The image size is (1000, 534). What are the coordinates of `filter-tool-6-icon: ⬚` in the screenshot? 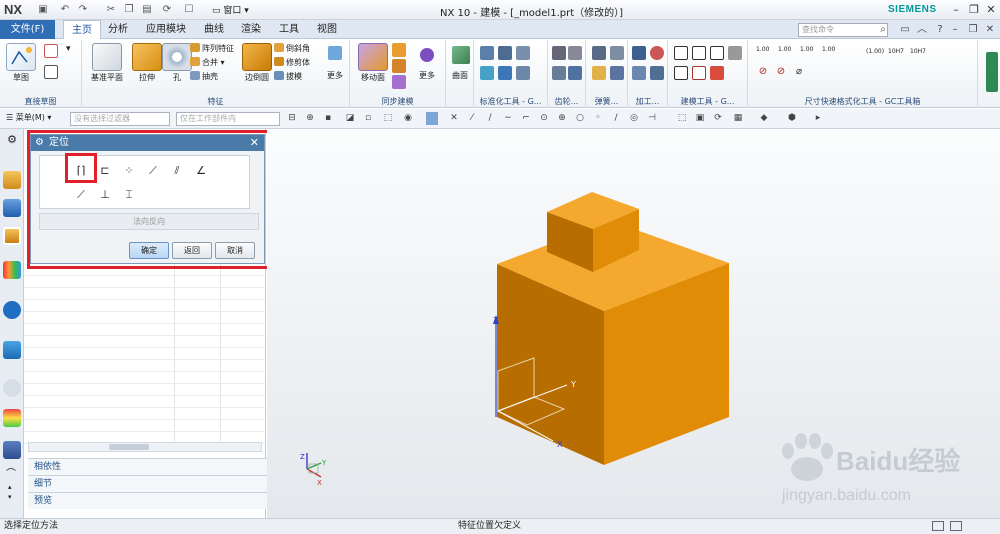 It's located at (388, 118).